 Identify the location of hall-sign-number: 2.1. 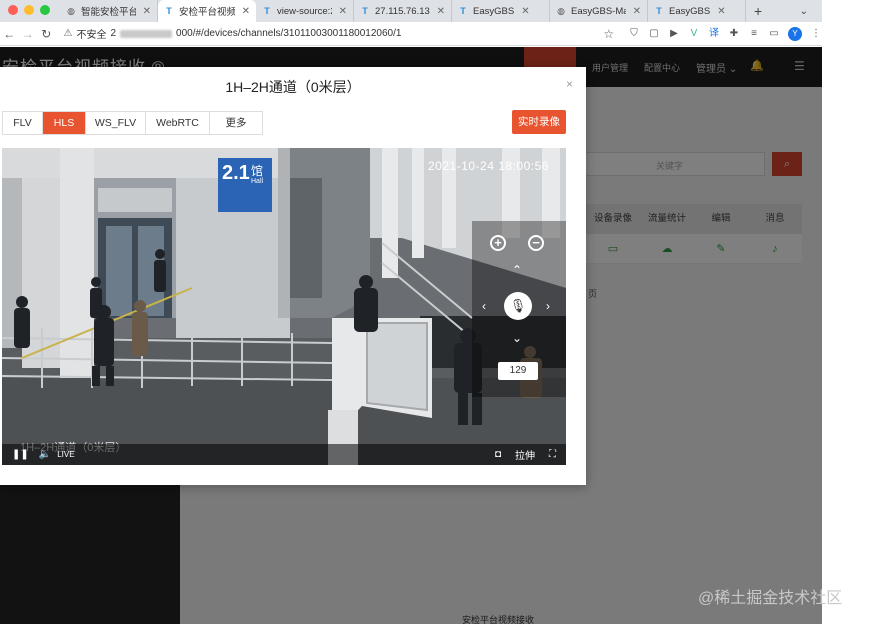
(236, 173).